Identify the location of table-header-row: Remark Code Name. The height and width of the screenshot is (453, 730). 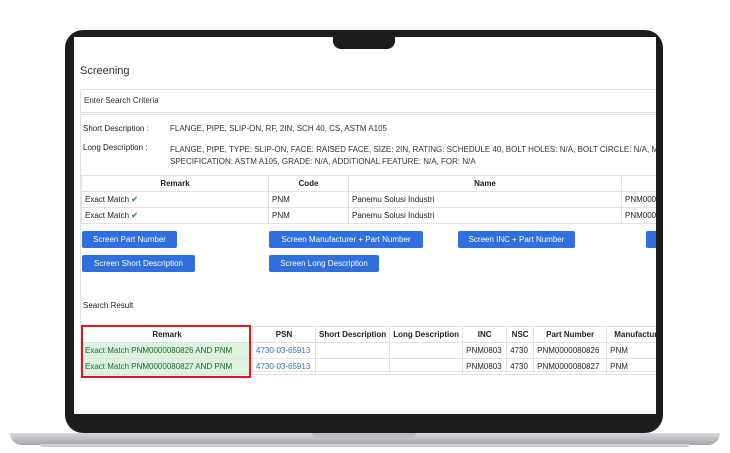
(368, 183).